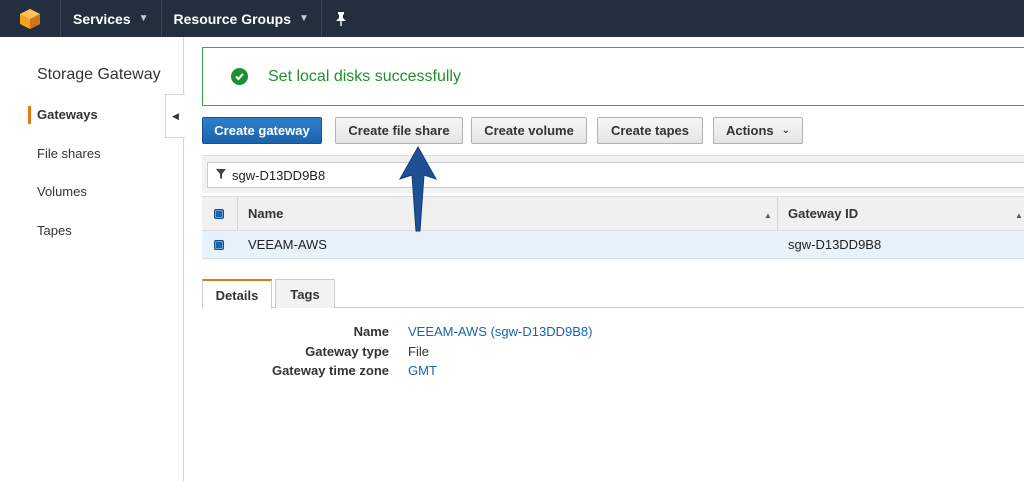 The image size is (1024, 481). Describe the element at coordinates (786, 130) in the screenshot. I see `chevron-down-icon: ⌄` at that location.